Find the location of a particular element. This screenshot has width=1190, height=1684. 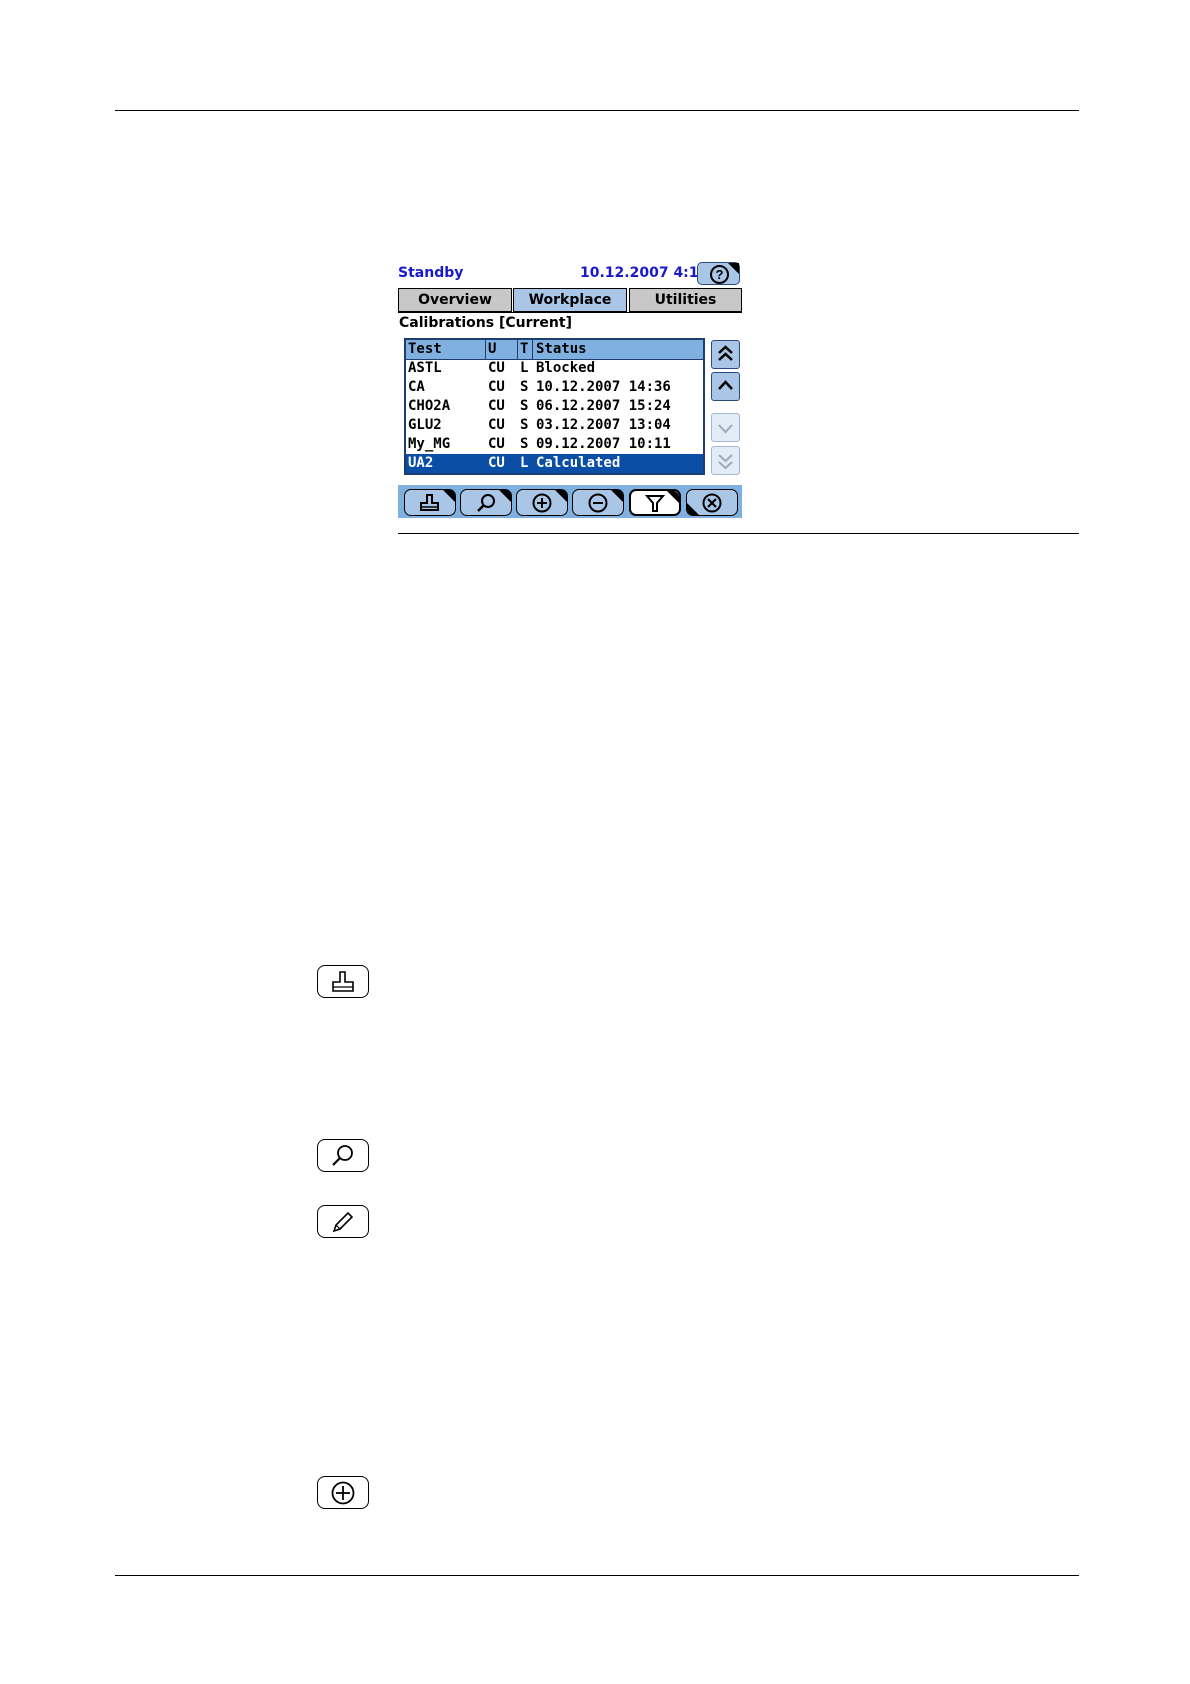

print-button is located at coordinates (430, 502).